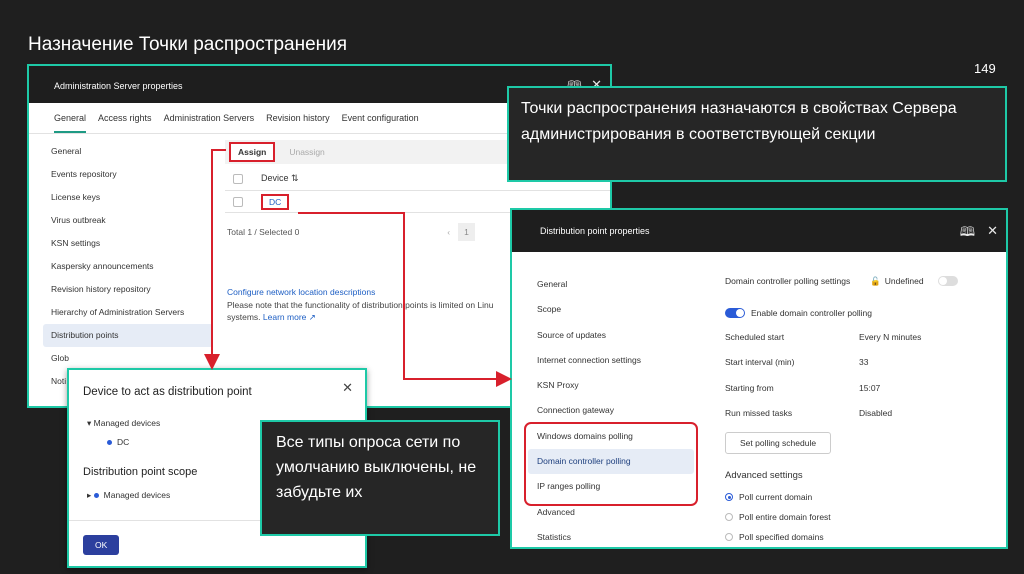 This screenshot has width=1024, height=574. Describe the element at coordinates (890, 336) in the screenshot. I see `setting-value: Every N minutes` at that location.